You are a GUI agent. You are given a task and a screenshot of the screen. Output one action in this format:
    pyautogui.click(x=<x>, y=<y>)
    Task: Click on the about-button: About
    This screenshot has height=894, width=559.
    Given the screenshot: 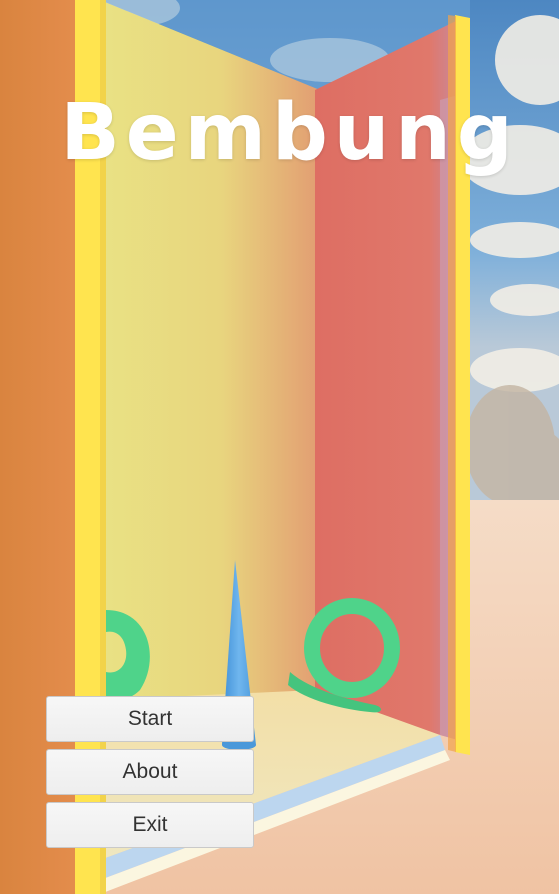 What is the action you would take?
    pyautogui.click(x=150, y=772)
    